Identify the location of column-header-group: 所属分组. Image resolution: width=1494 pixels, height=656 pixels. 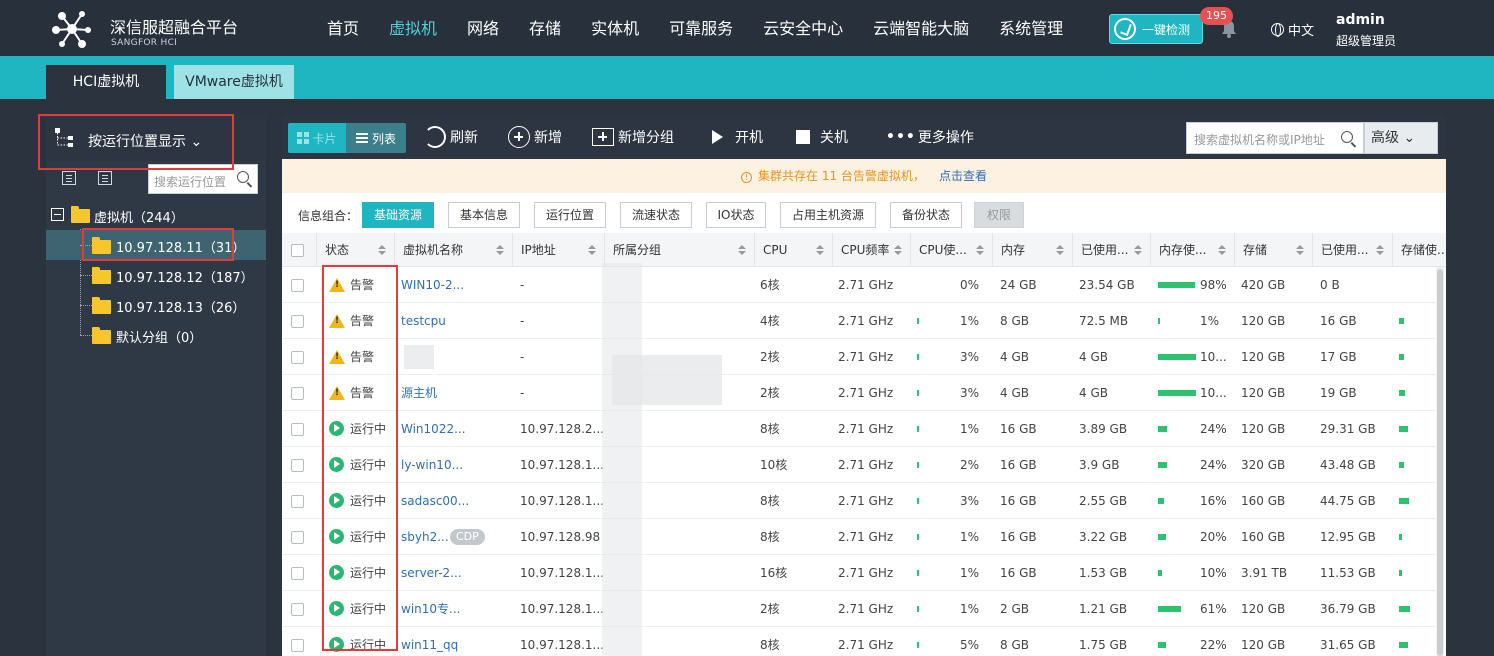
(679, 250).